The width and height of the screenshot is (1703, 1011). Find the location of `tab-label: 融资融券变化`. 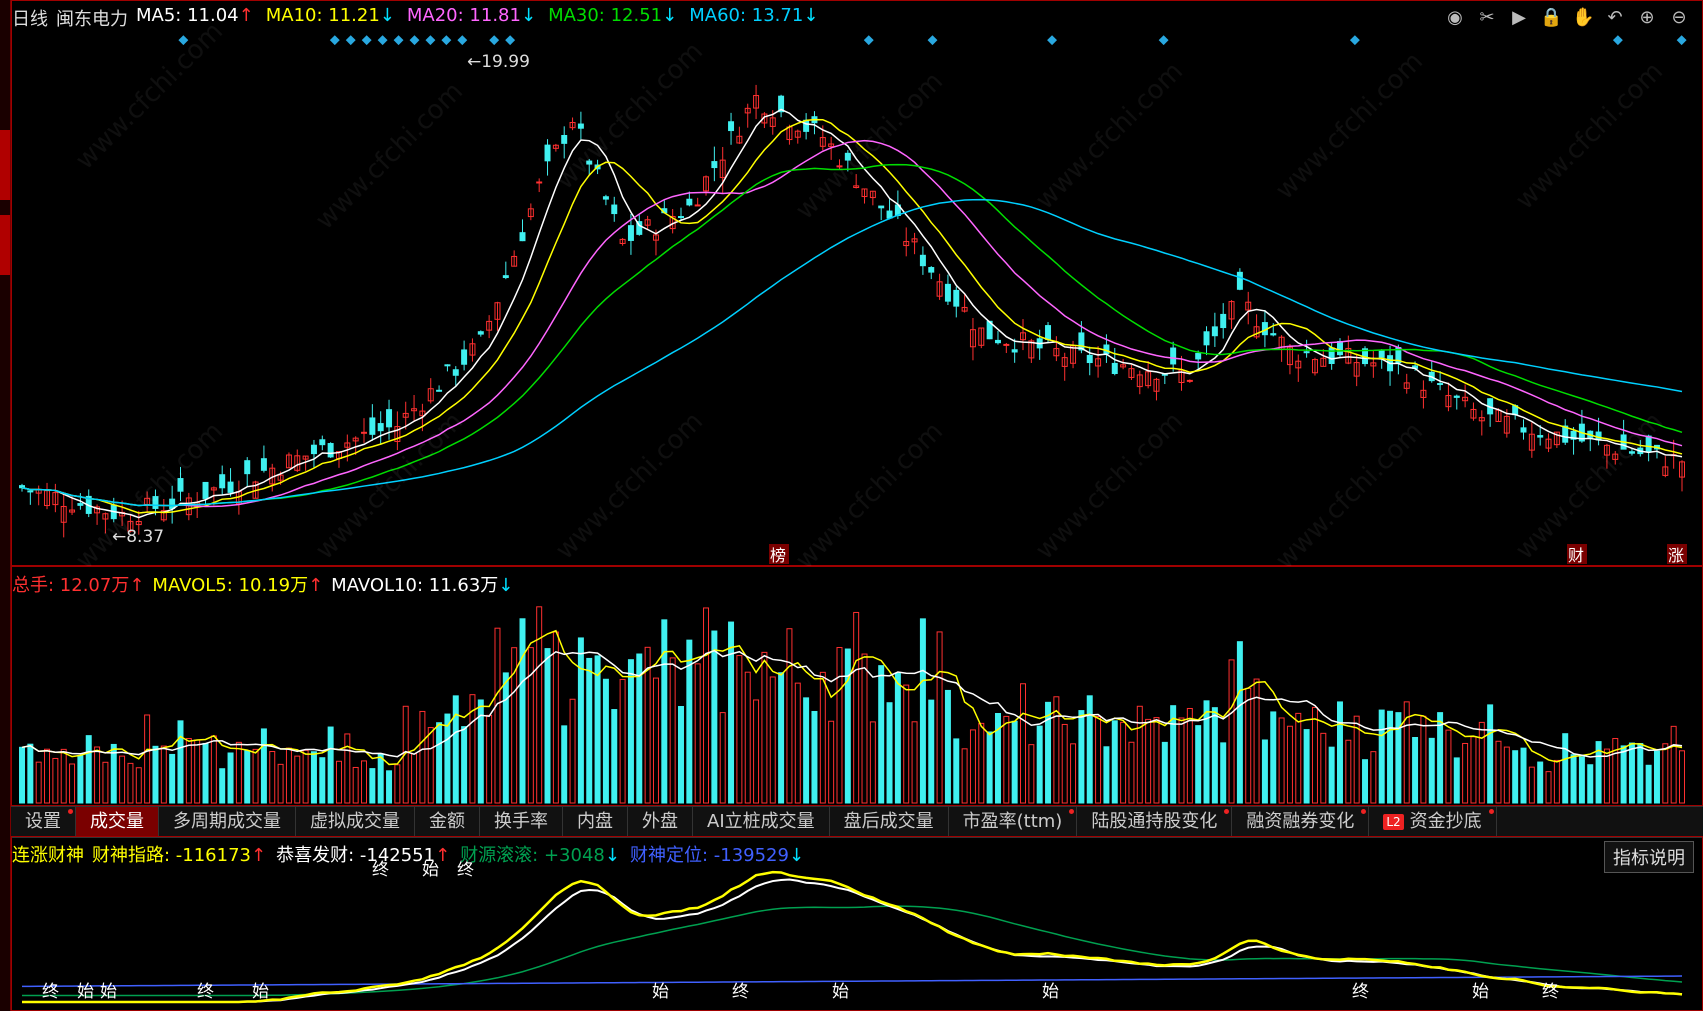

tab-label: 融资融券变化 is located at coordinates (1300, 821).